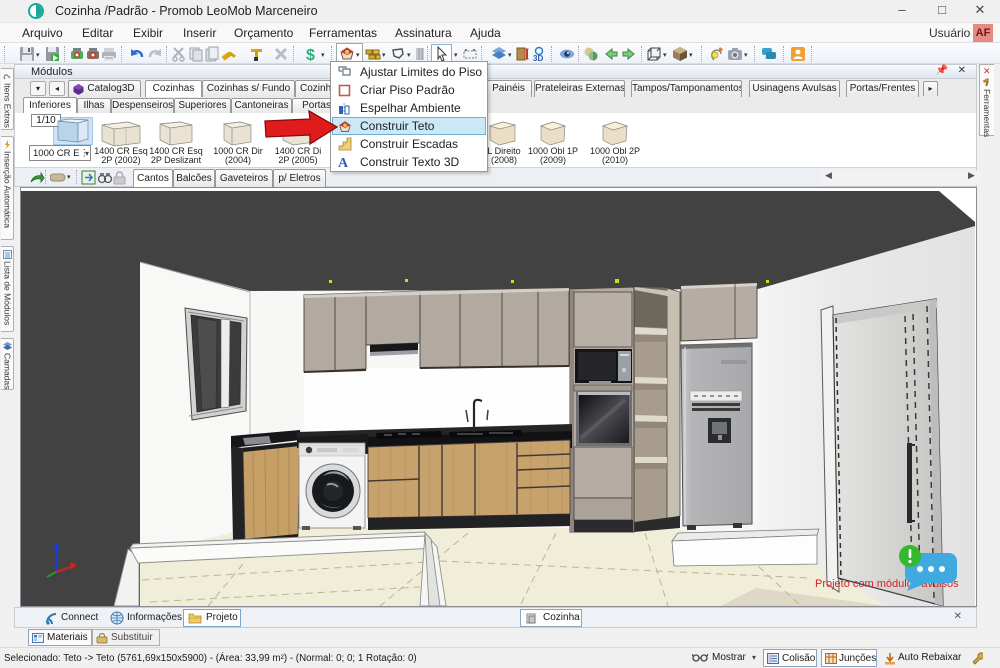  I want to click on svg-text: A, so click(343, 162).